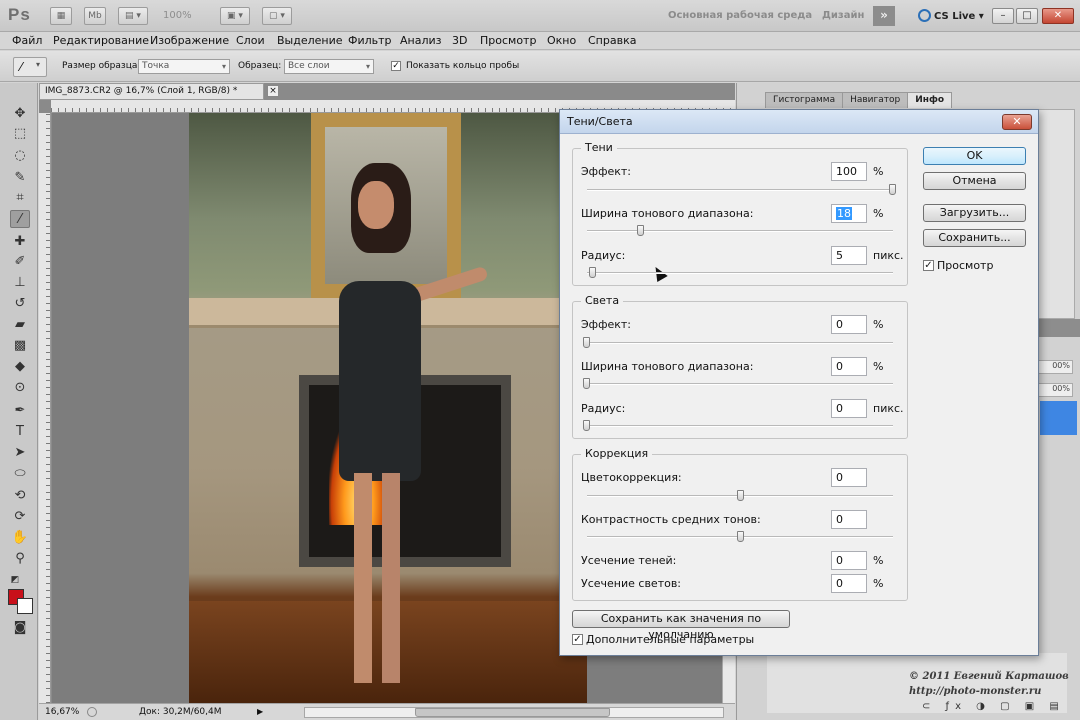 This screenshot has width=1080, height=720. I want to click on background-color-swatch, so click(25, 606).